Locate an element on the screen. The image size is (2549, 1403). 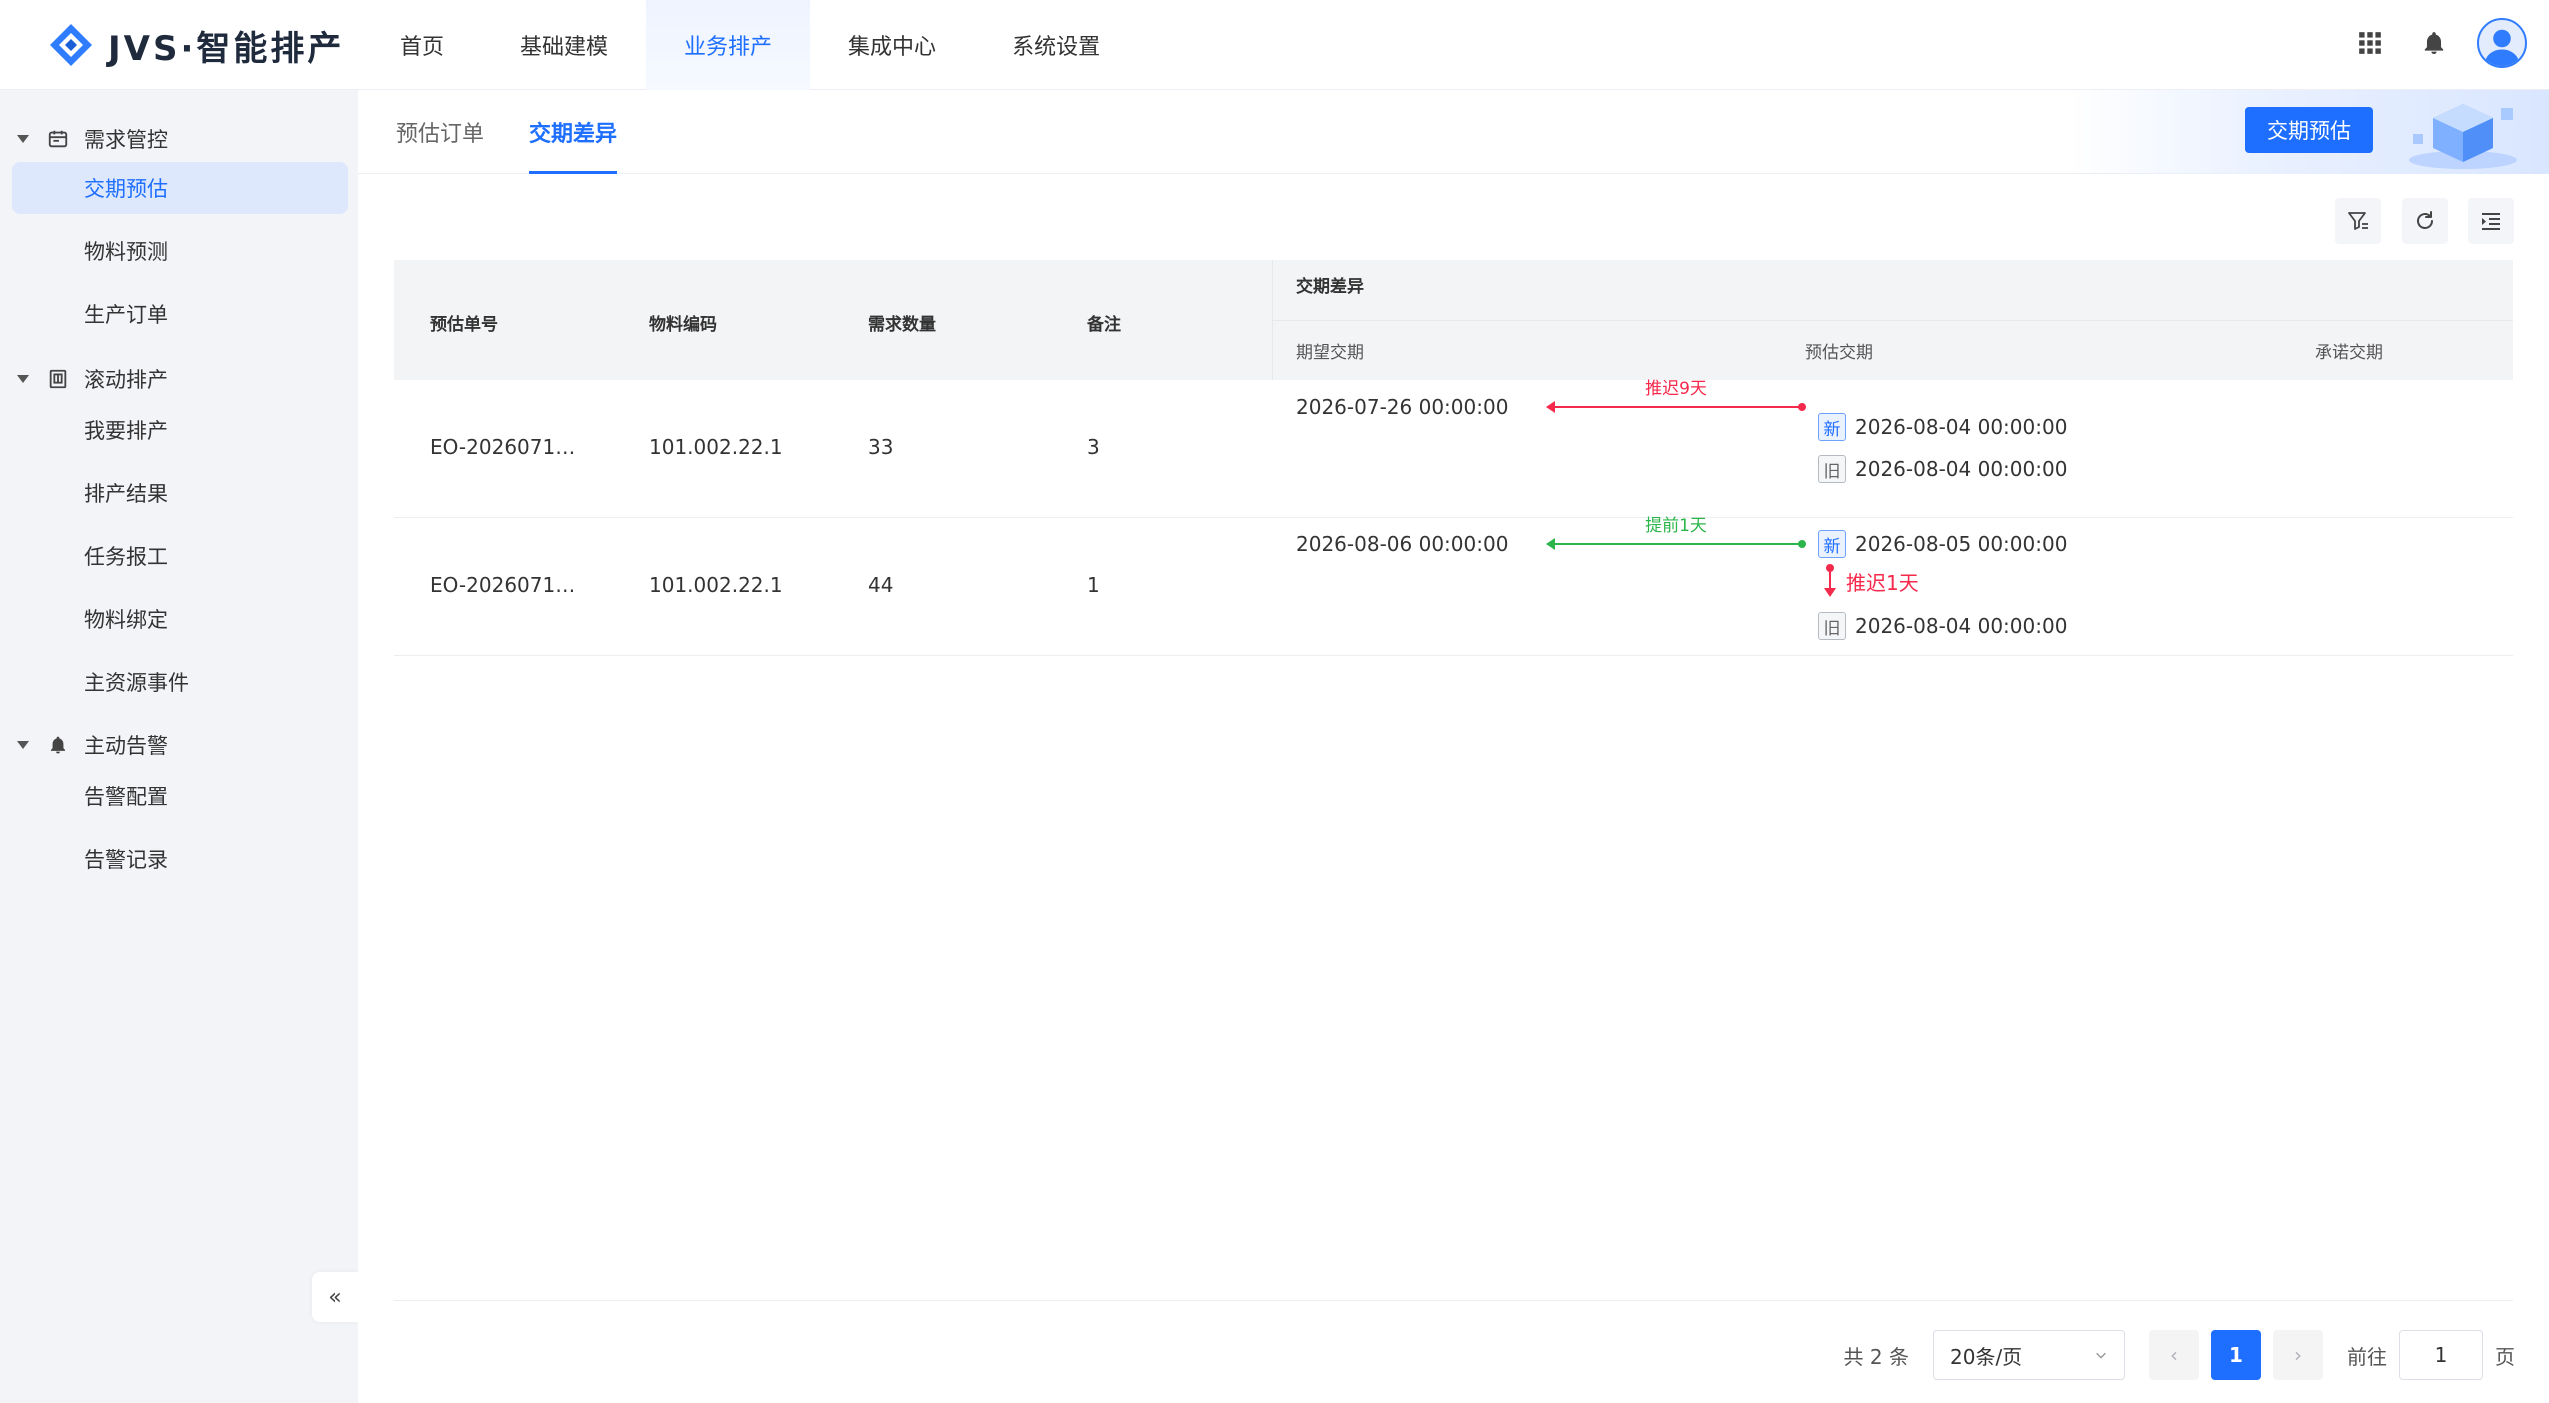
user-avatar-icon is located at coordinates (2502, 43).